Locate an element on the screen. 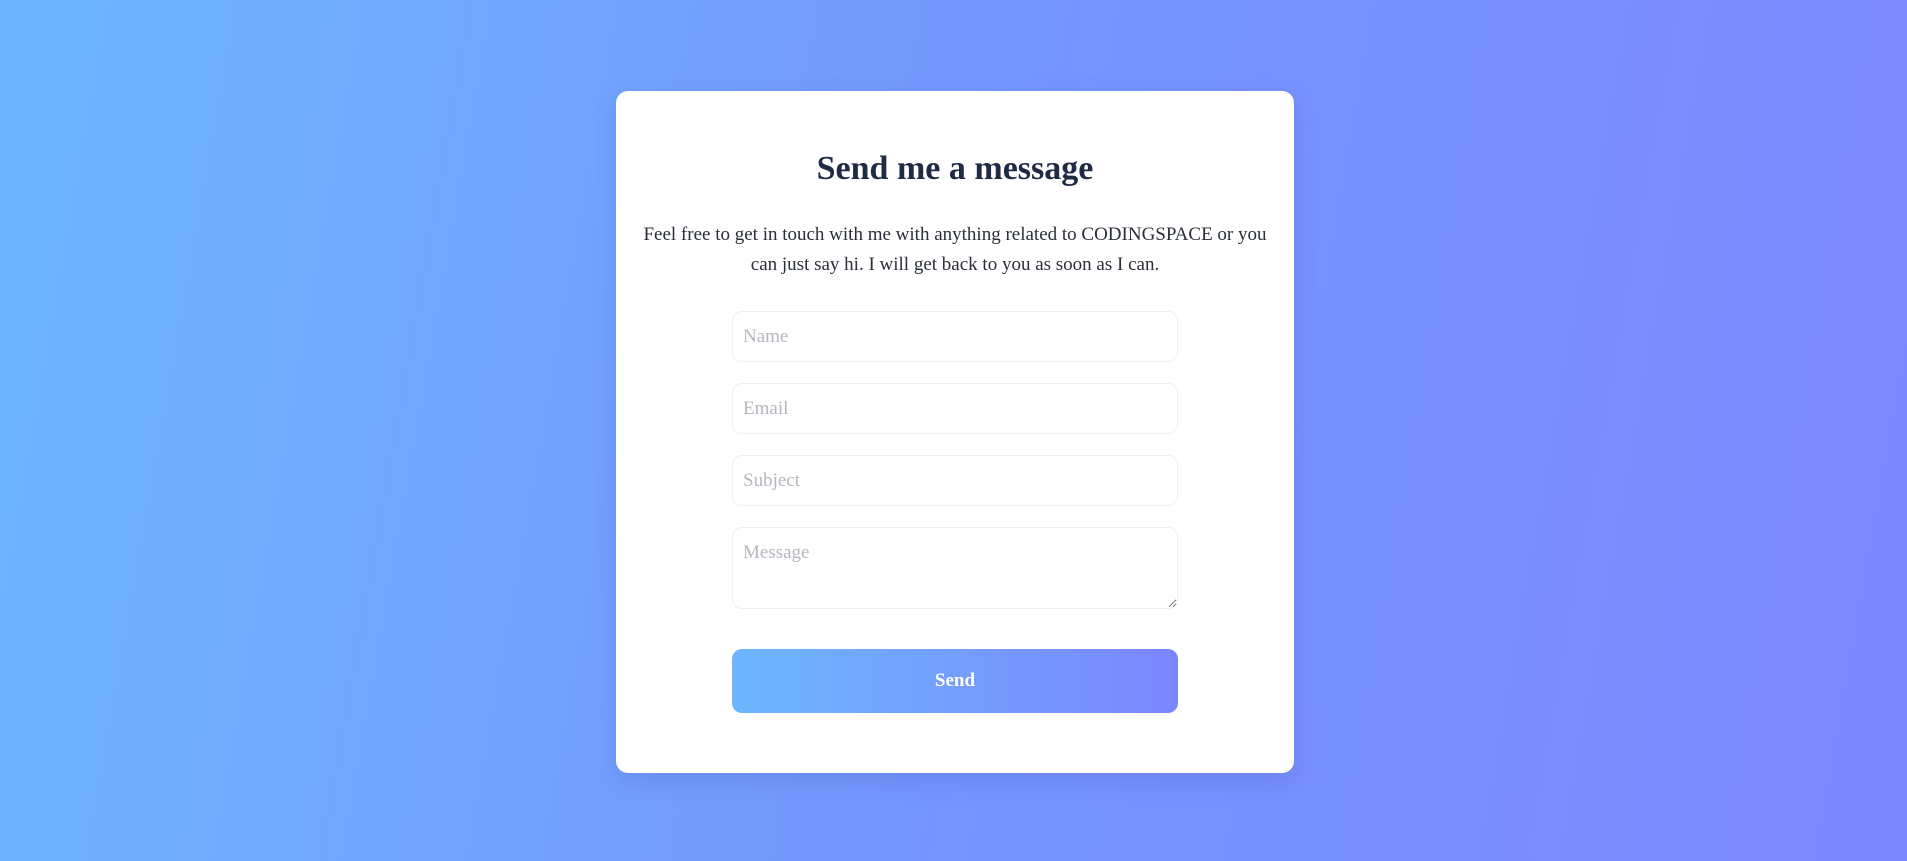 This screenshot has width=1907, height=861. send-button: Send is located at coordinates (955, 681).